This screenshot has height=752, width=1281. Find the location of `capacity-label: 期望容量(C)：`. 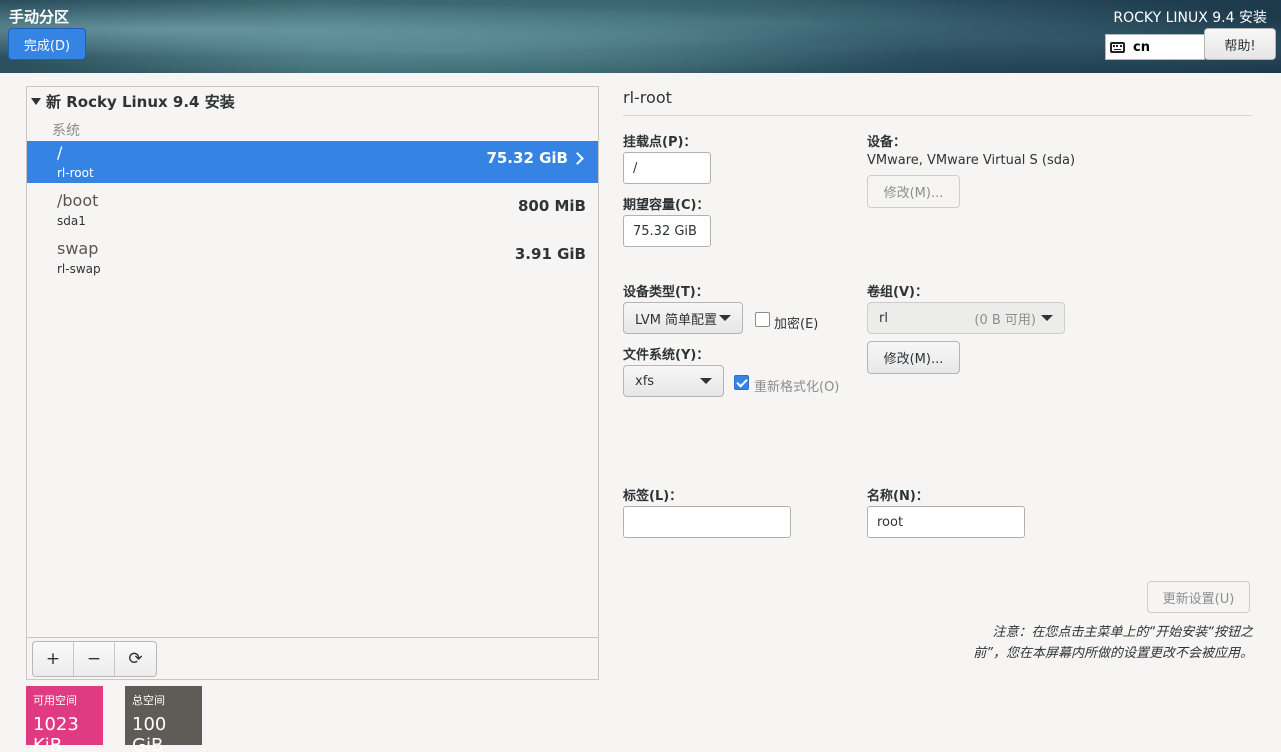

capacity-label: 期望容量(C)： is located at coordinates (666, 205).